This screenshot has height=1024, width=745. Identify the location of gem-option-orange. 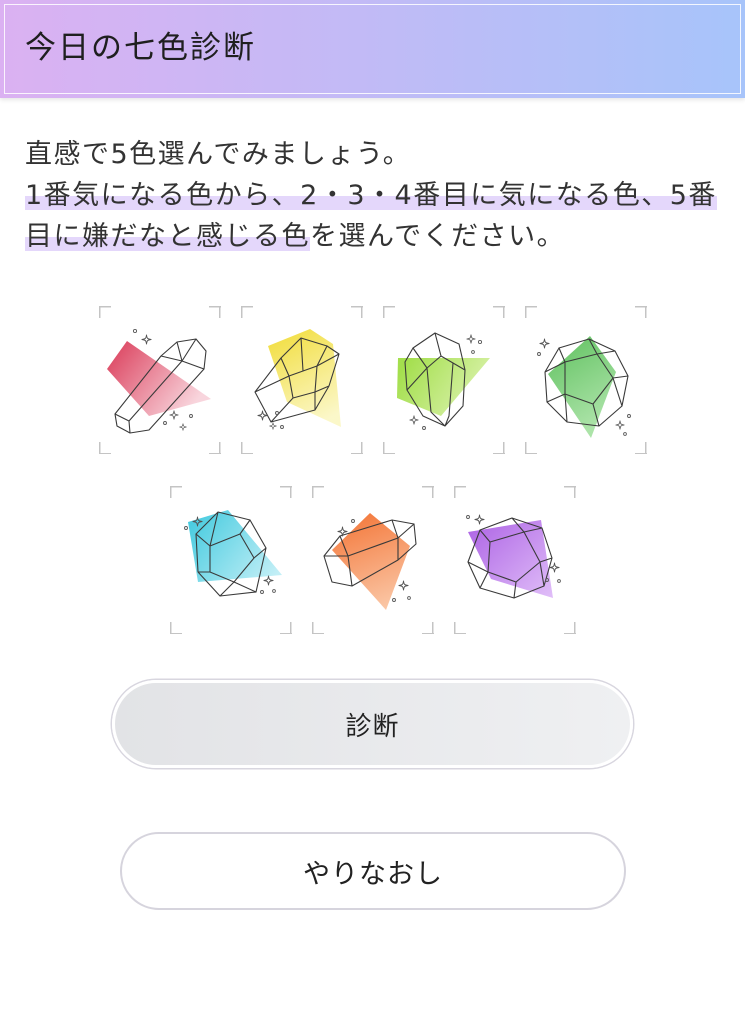
(372, 560).